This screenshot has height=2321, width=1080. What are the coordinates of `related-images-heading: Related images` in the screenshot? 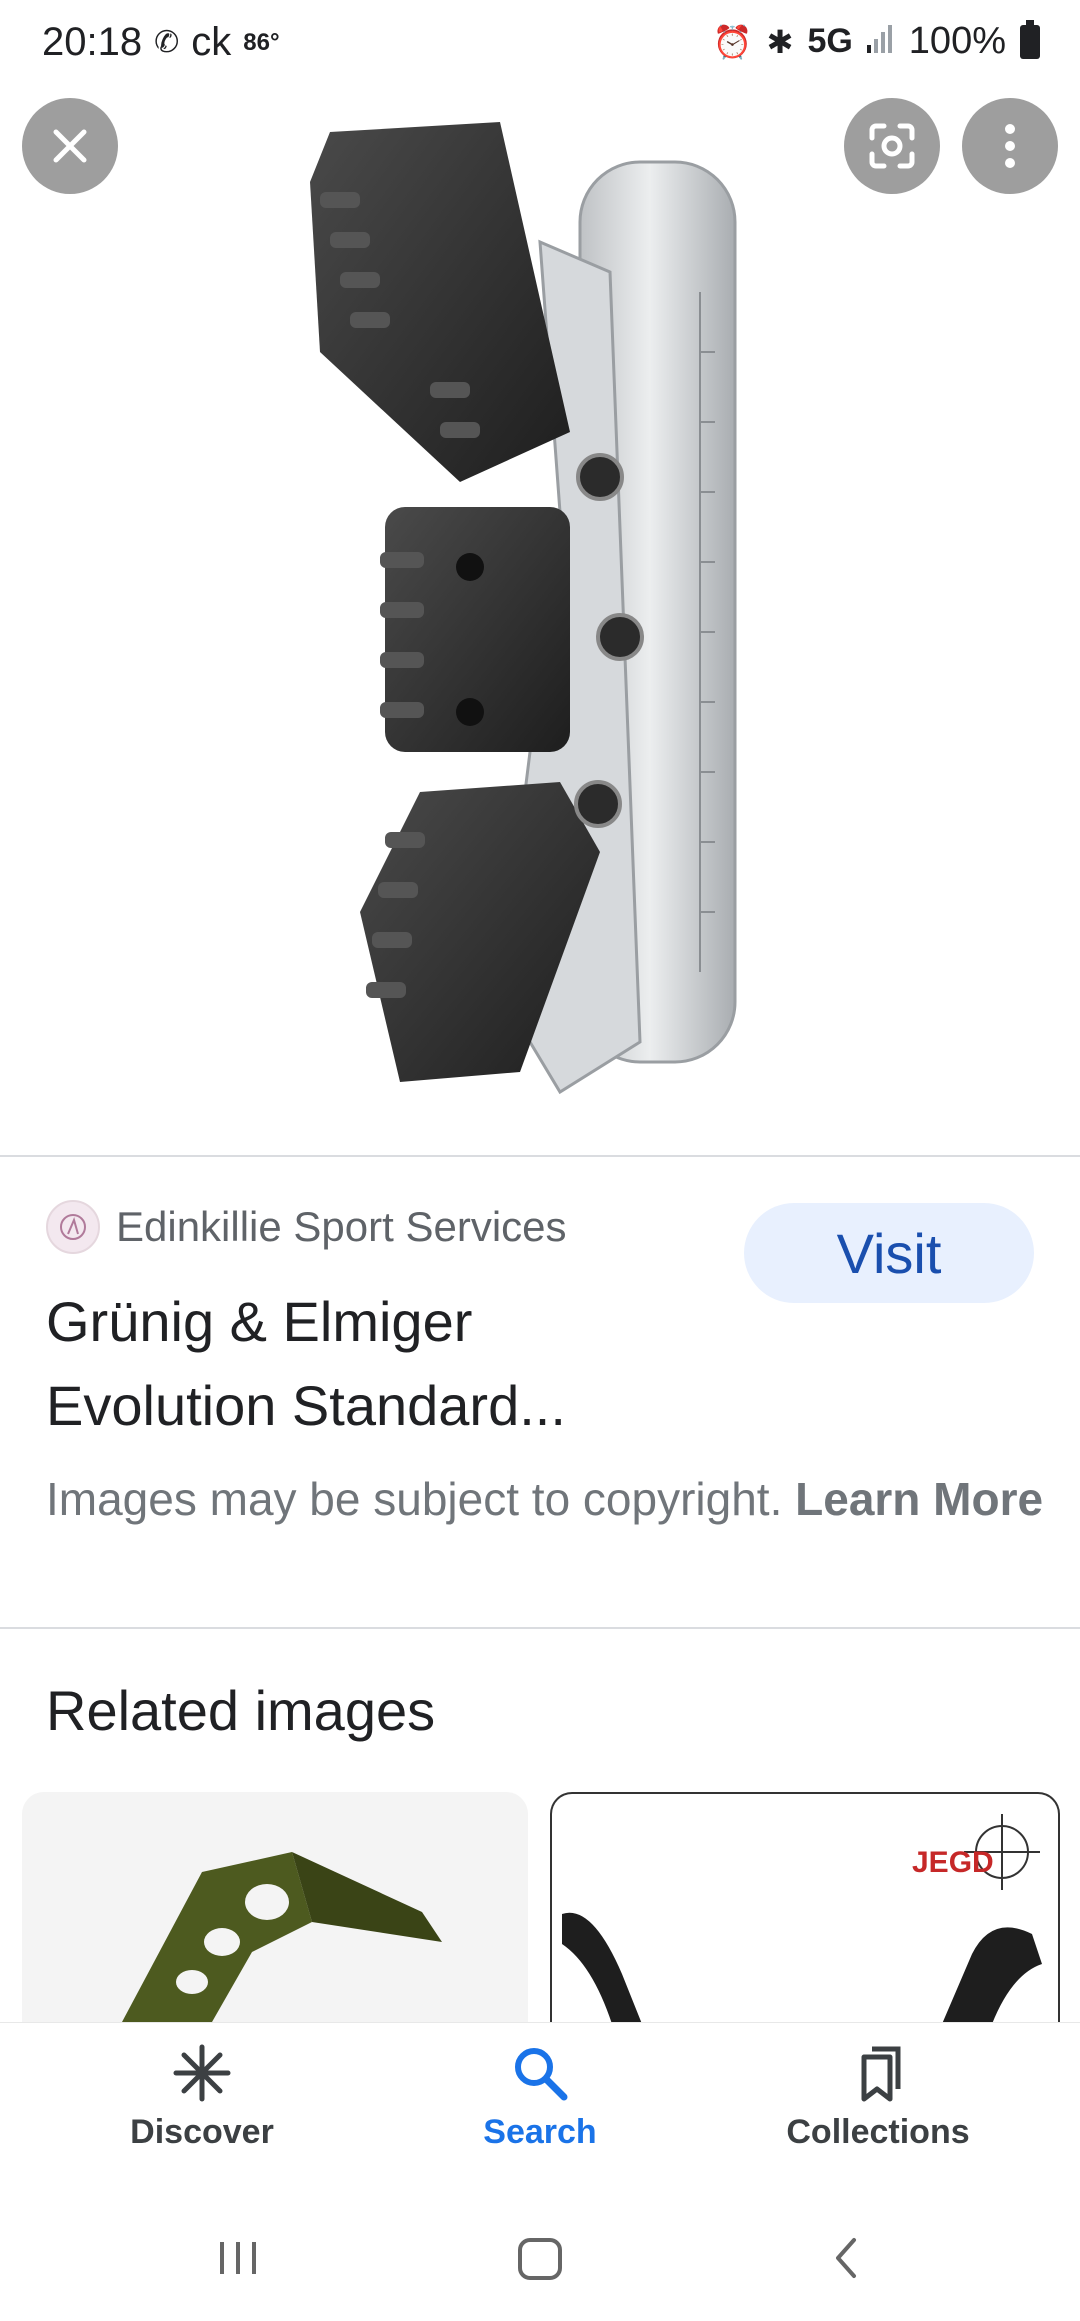 It's located at (241, 1710).